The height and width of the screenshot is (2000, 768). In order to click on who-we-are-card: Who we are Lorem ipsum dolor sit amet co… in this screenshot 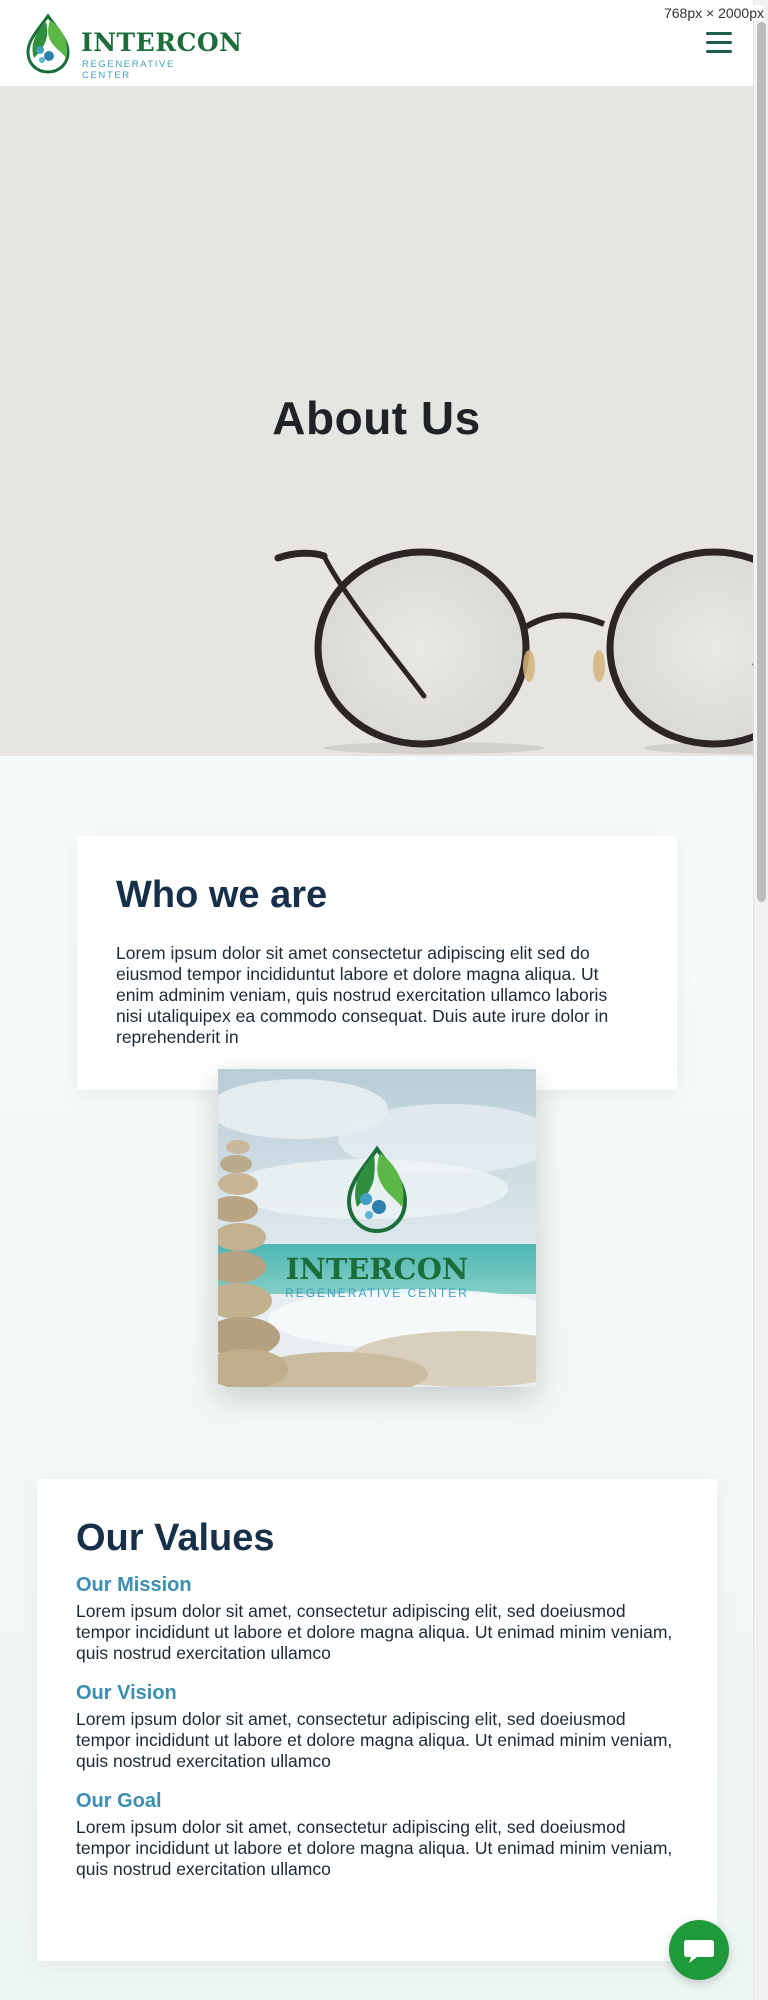, I will do `click(377, 963)`.